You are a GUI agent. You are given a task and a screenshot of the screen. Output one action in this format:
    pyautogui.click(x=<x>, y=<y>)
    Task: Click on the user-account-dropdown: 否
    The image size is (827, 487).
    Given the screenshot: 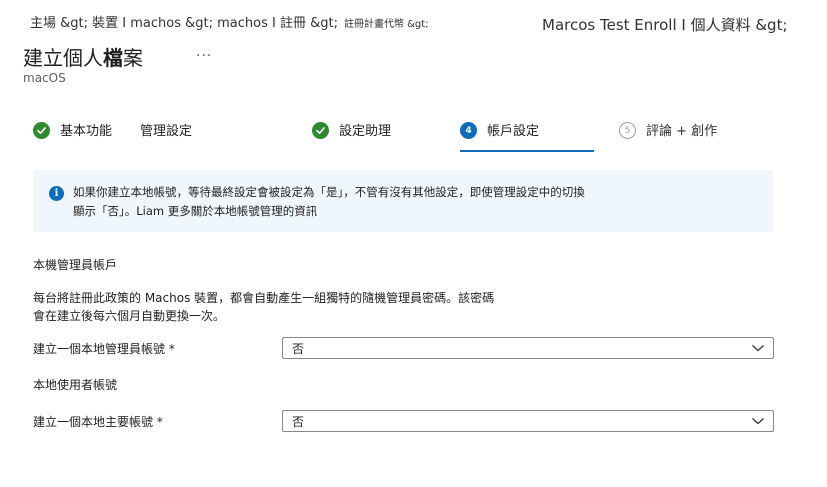 What is the action you would take?
    pyautogui.click(x=528, y=421)
    